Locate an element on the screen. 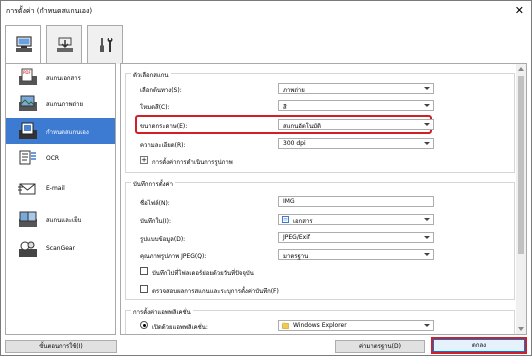 The width and height of the screenshot is (532, 356). image-processing-label: การตั้งค่าการดำเนินการรูปภาพ is located at coordinates (192, 162).